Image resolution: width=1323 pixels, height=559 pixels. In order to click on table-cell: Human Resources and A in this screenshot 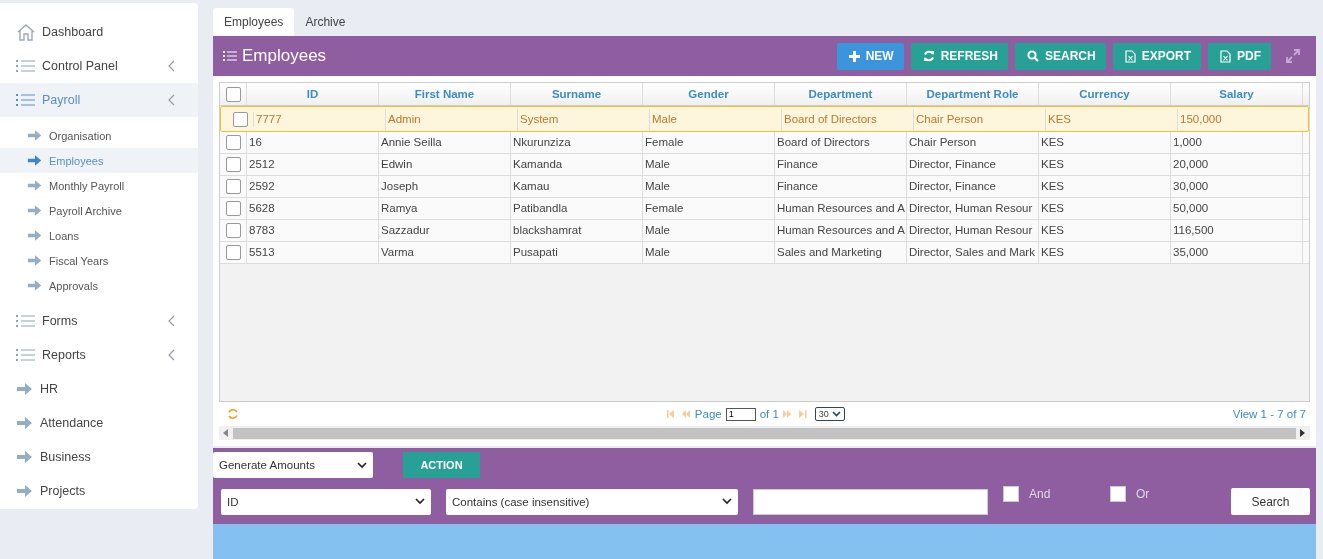, I will do `click(841, 230)`.